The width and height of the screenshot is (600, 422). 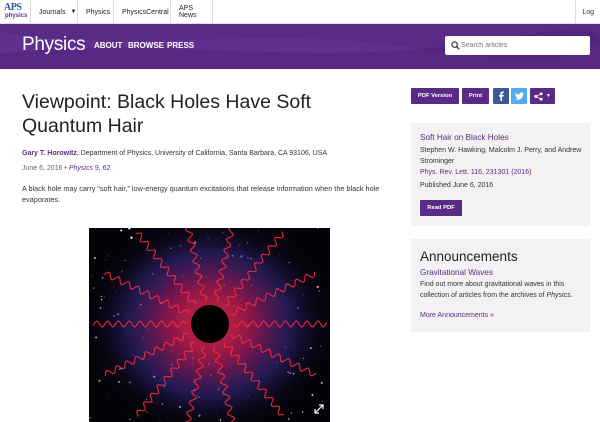 I want to click on expand-icon, so click(x=319, y=409).